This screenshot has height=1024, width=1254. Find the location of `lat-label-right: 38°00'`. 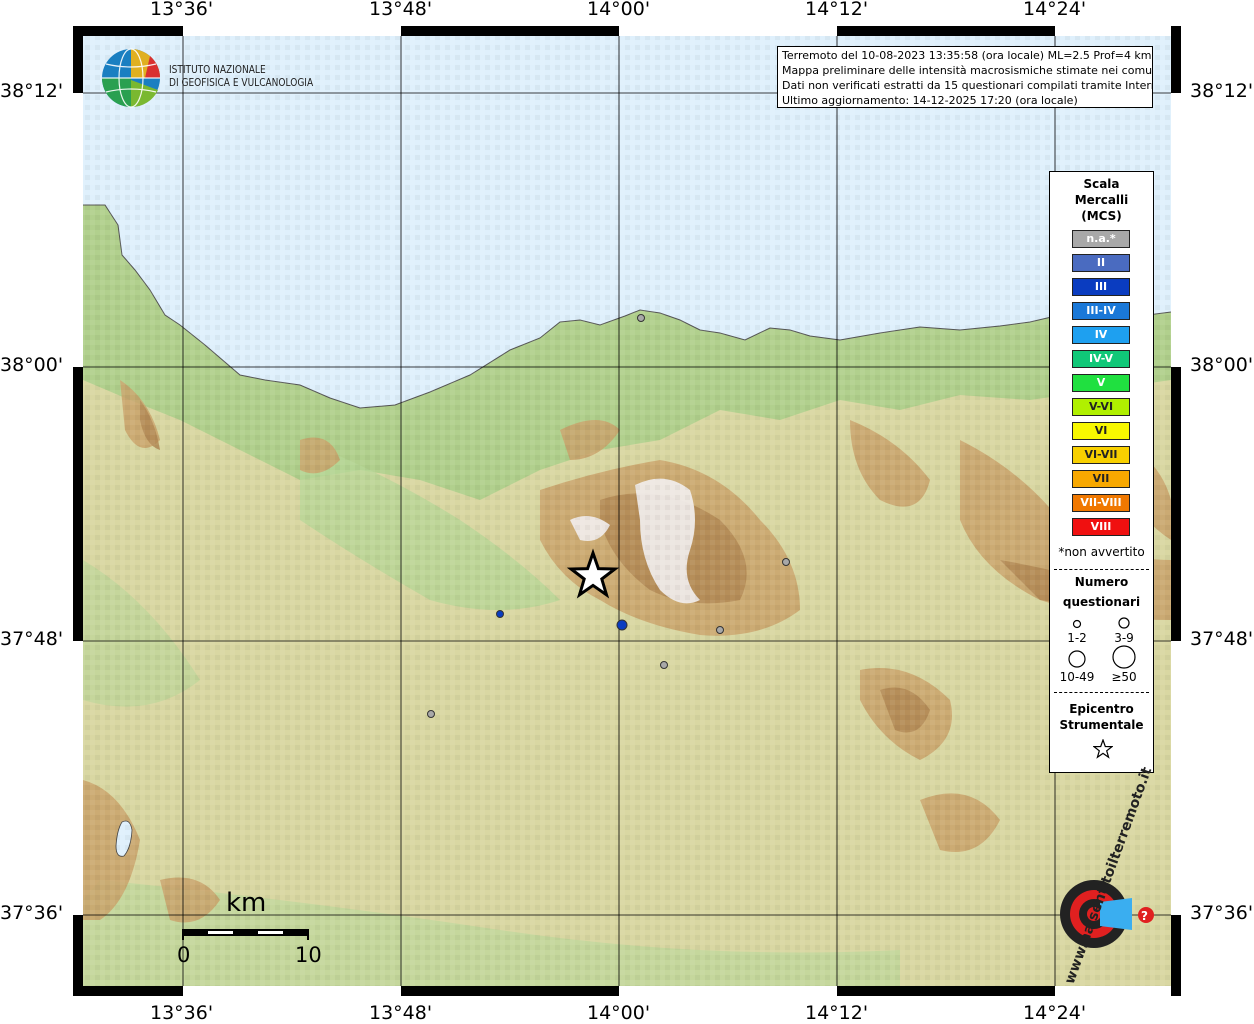

lat-label-right: 38°00' is located at coordinates (1222, 365).